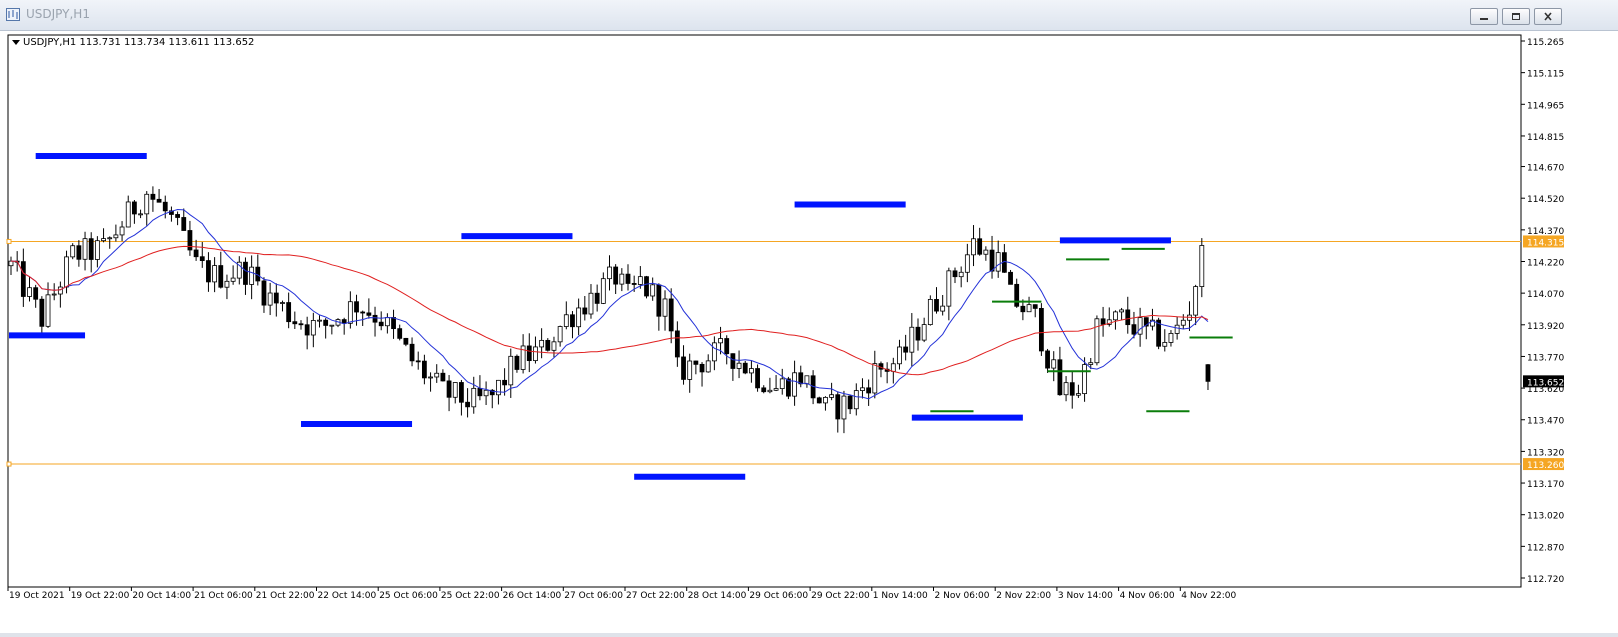 Image resolution: width=1618 pixels, height=637 pixels. What do you see at coordinates (1545, 422) in the screenshot?
I see `y-tick-label: 113.470` at bounding box center [1545, 422].